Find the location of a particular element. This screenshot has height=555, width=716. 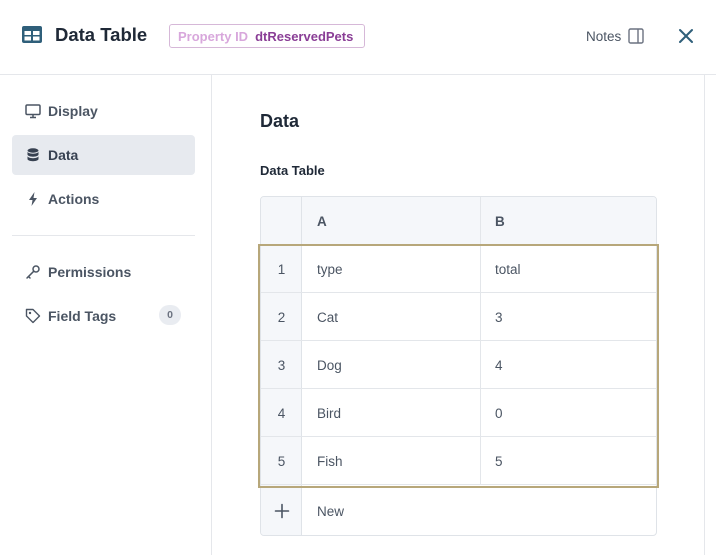

key-icon is located at coordinates (33, 272).